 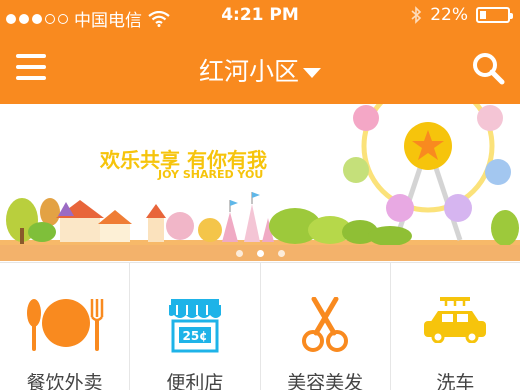 What do you see at coordinates (194, 336) in the screenshot?
I see `svg-text: 25¢` at bounding box center [194, 336].